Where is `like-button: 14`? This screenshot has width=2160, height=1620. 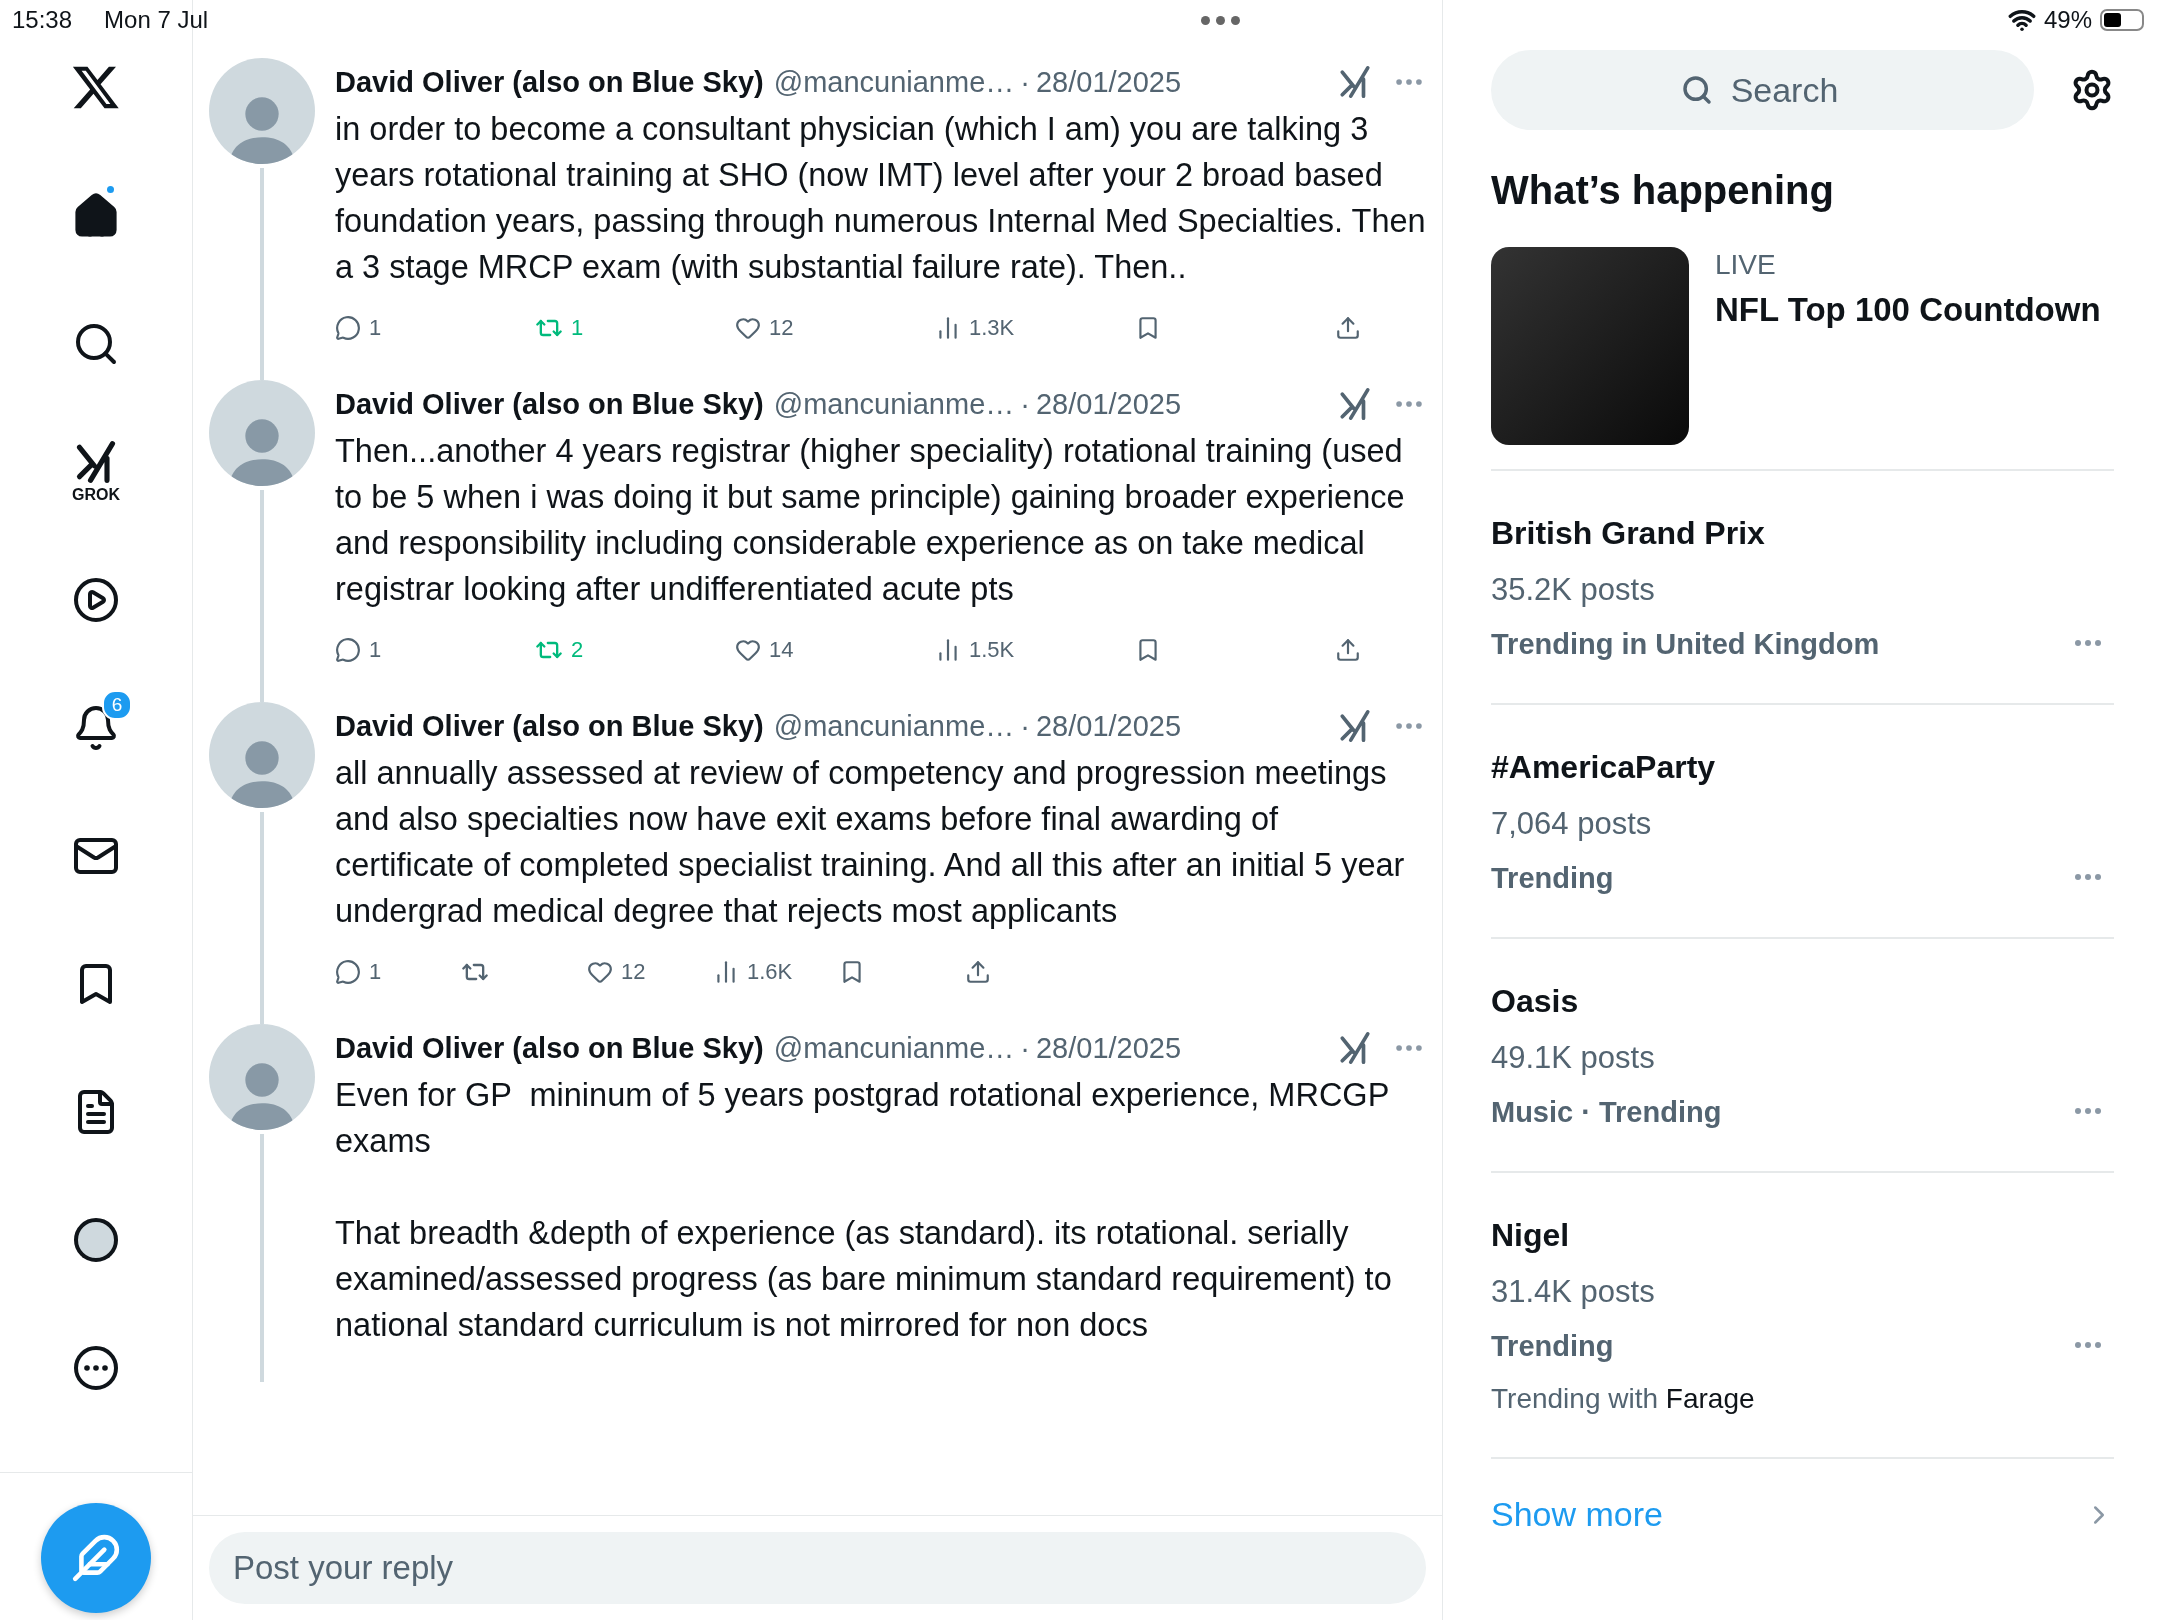 like-button: 14 is located at coordinates (835, 650).